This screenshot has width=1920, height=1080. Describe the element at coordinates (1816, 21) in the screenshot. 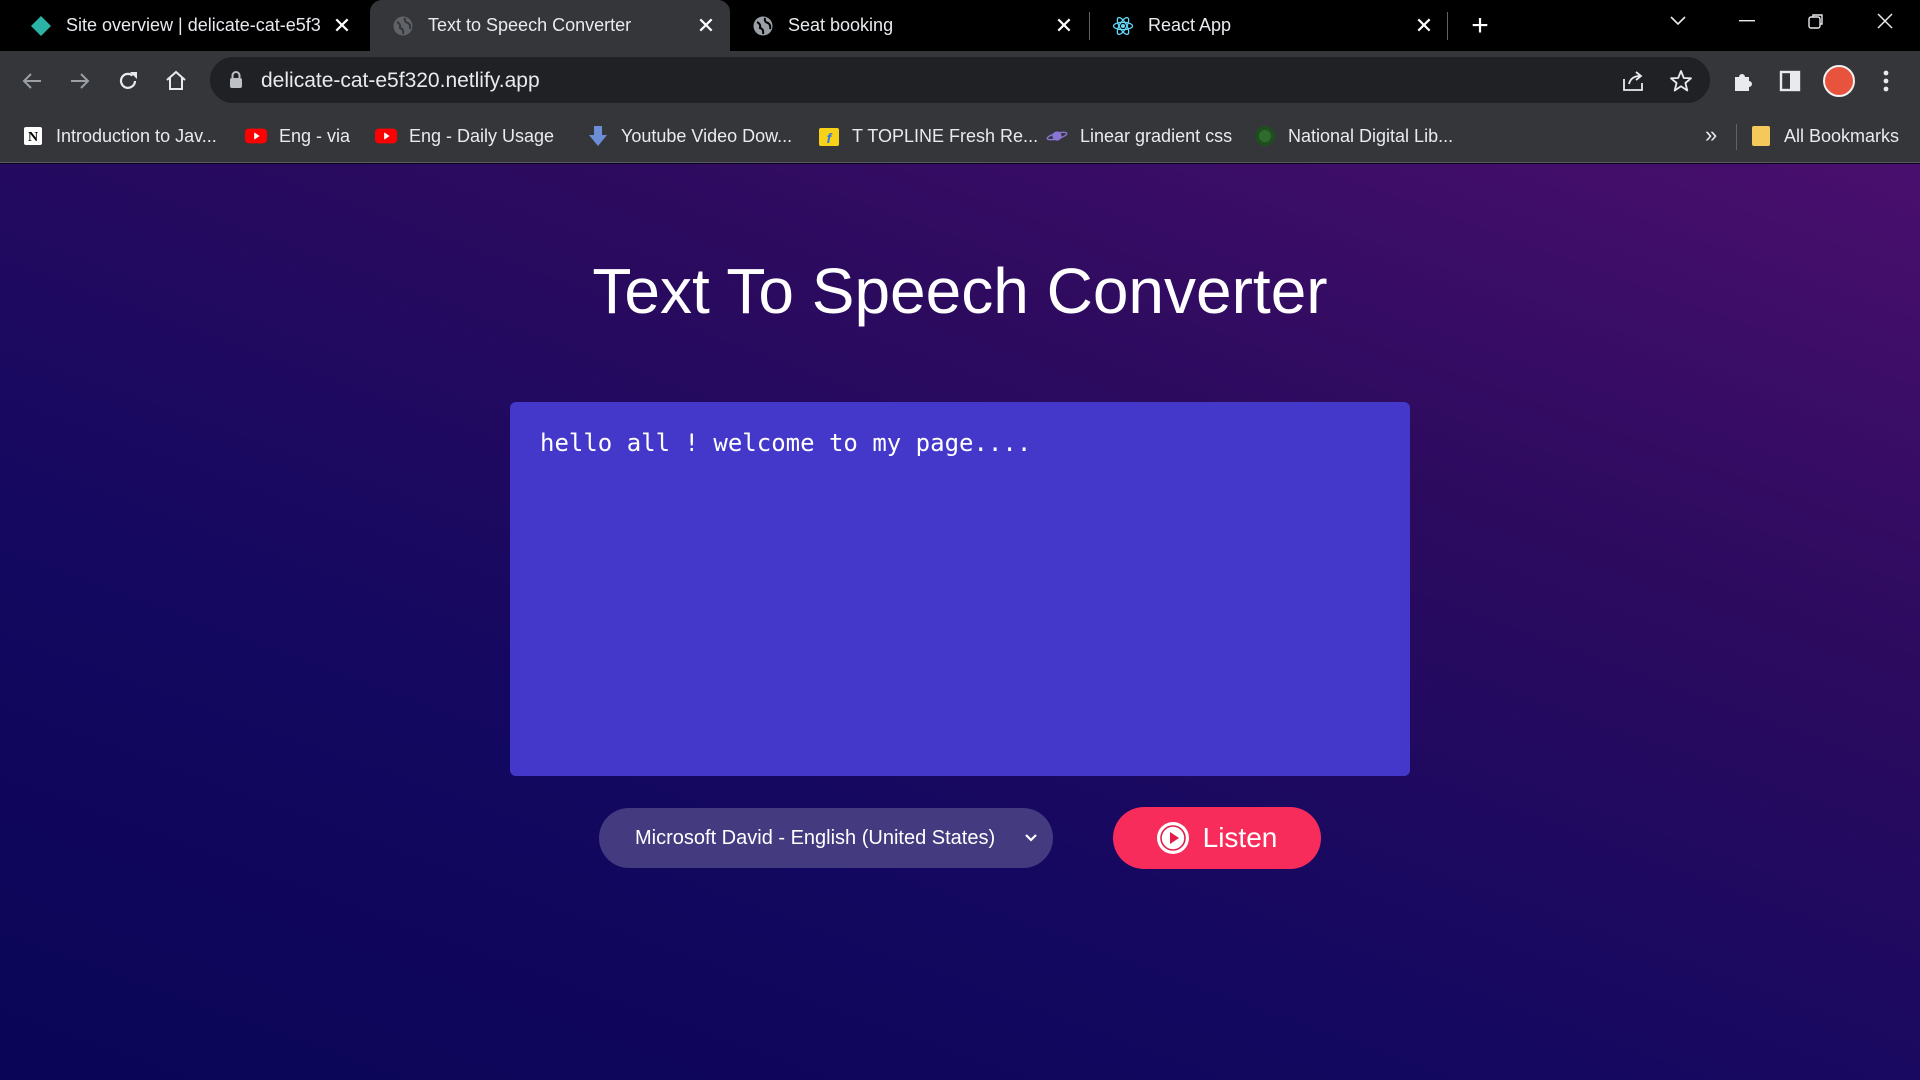

I see `restore-window-icon` at that location.